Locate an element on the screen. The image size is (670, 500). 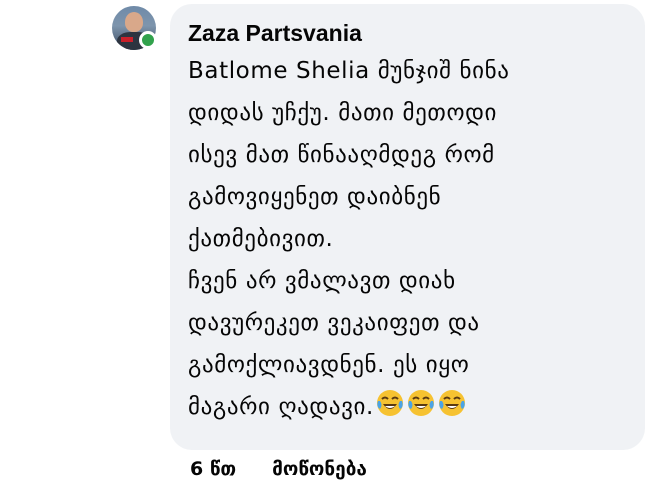
comment-actions: 6 წთ მოწონება is located at coordinates (278, 469).